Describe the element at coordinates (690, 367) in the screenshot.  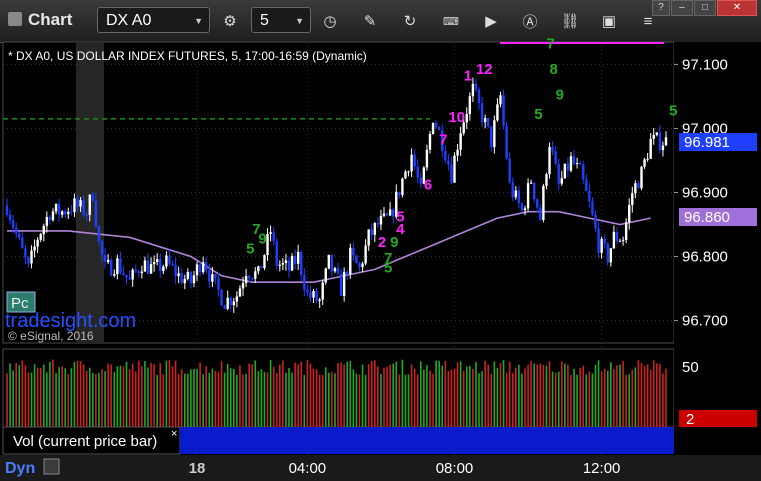
I see `volume-axis-label: 50` at that location.